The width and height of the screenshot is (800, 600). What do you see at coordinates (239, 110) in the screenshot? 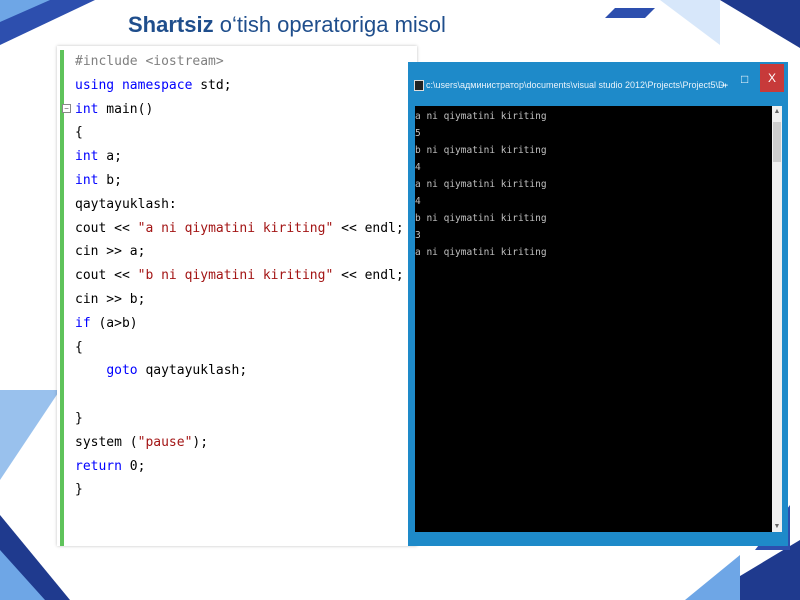
I see `code-line: int main()` at bounding box center [239, 110].